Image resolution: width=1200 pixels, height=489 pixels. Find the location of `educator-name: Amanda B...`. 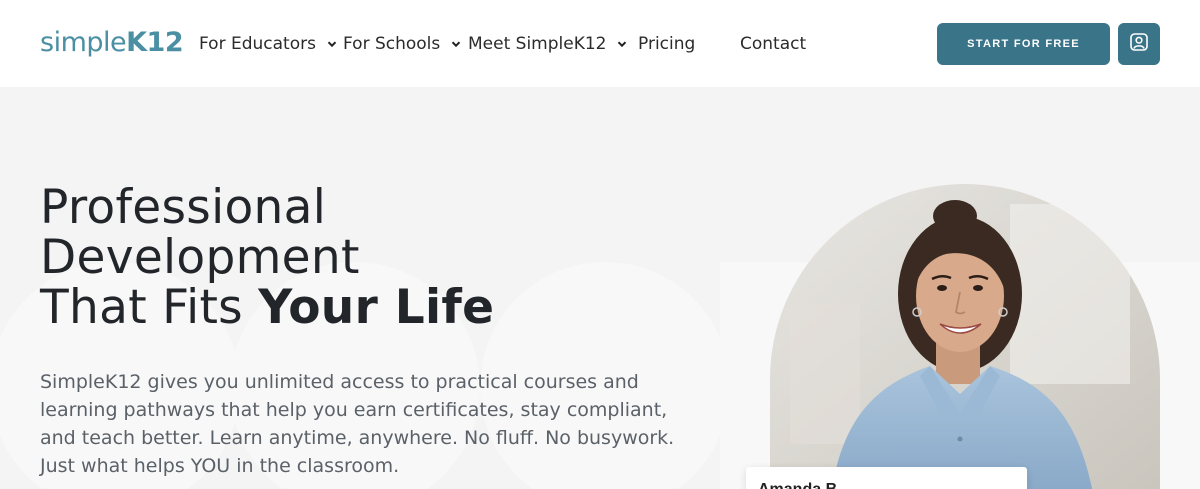

educator-name: Amanda B... is located at coordinates (804, 485).